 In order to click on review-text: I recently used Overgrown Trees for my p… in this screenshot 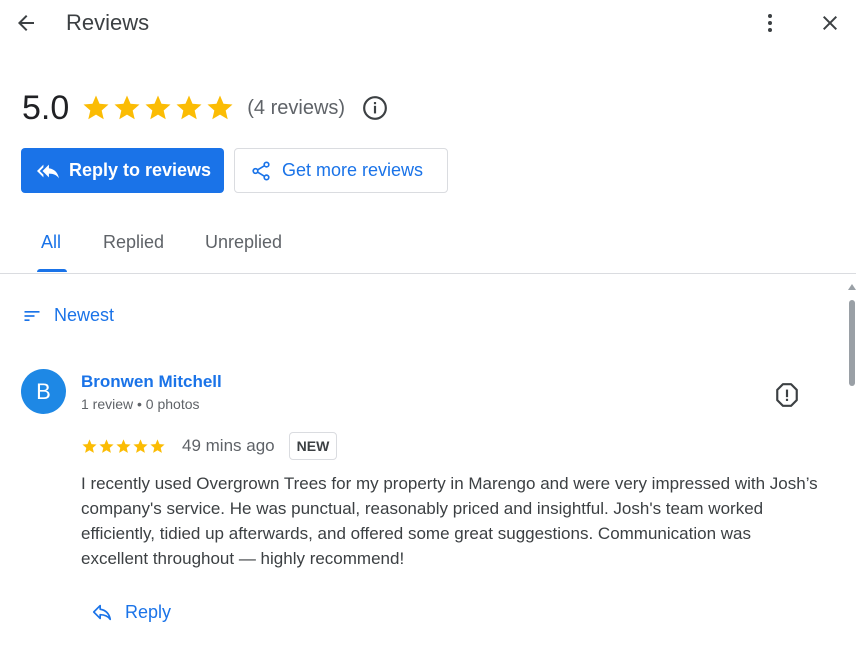, I will do `click(449, 521)`.